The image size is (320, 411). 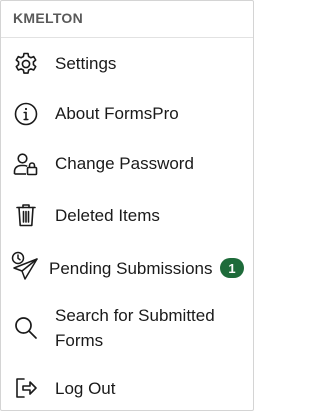 What do you see at coordinates (85, 388) in the screenshot?
I see `menu-item-label: Log Out` at bounding box center [85, 388].